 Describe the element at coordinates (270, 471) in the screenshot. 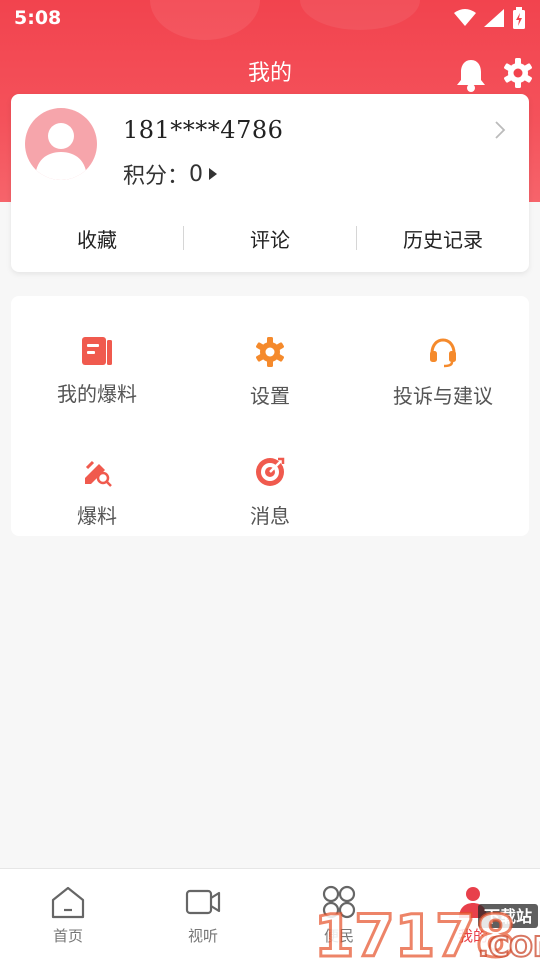

I see `target-icon` at that location.